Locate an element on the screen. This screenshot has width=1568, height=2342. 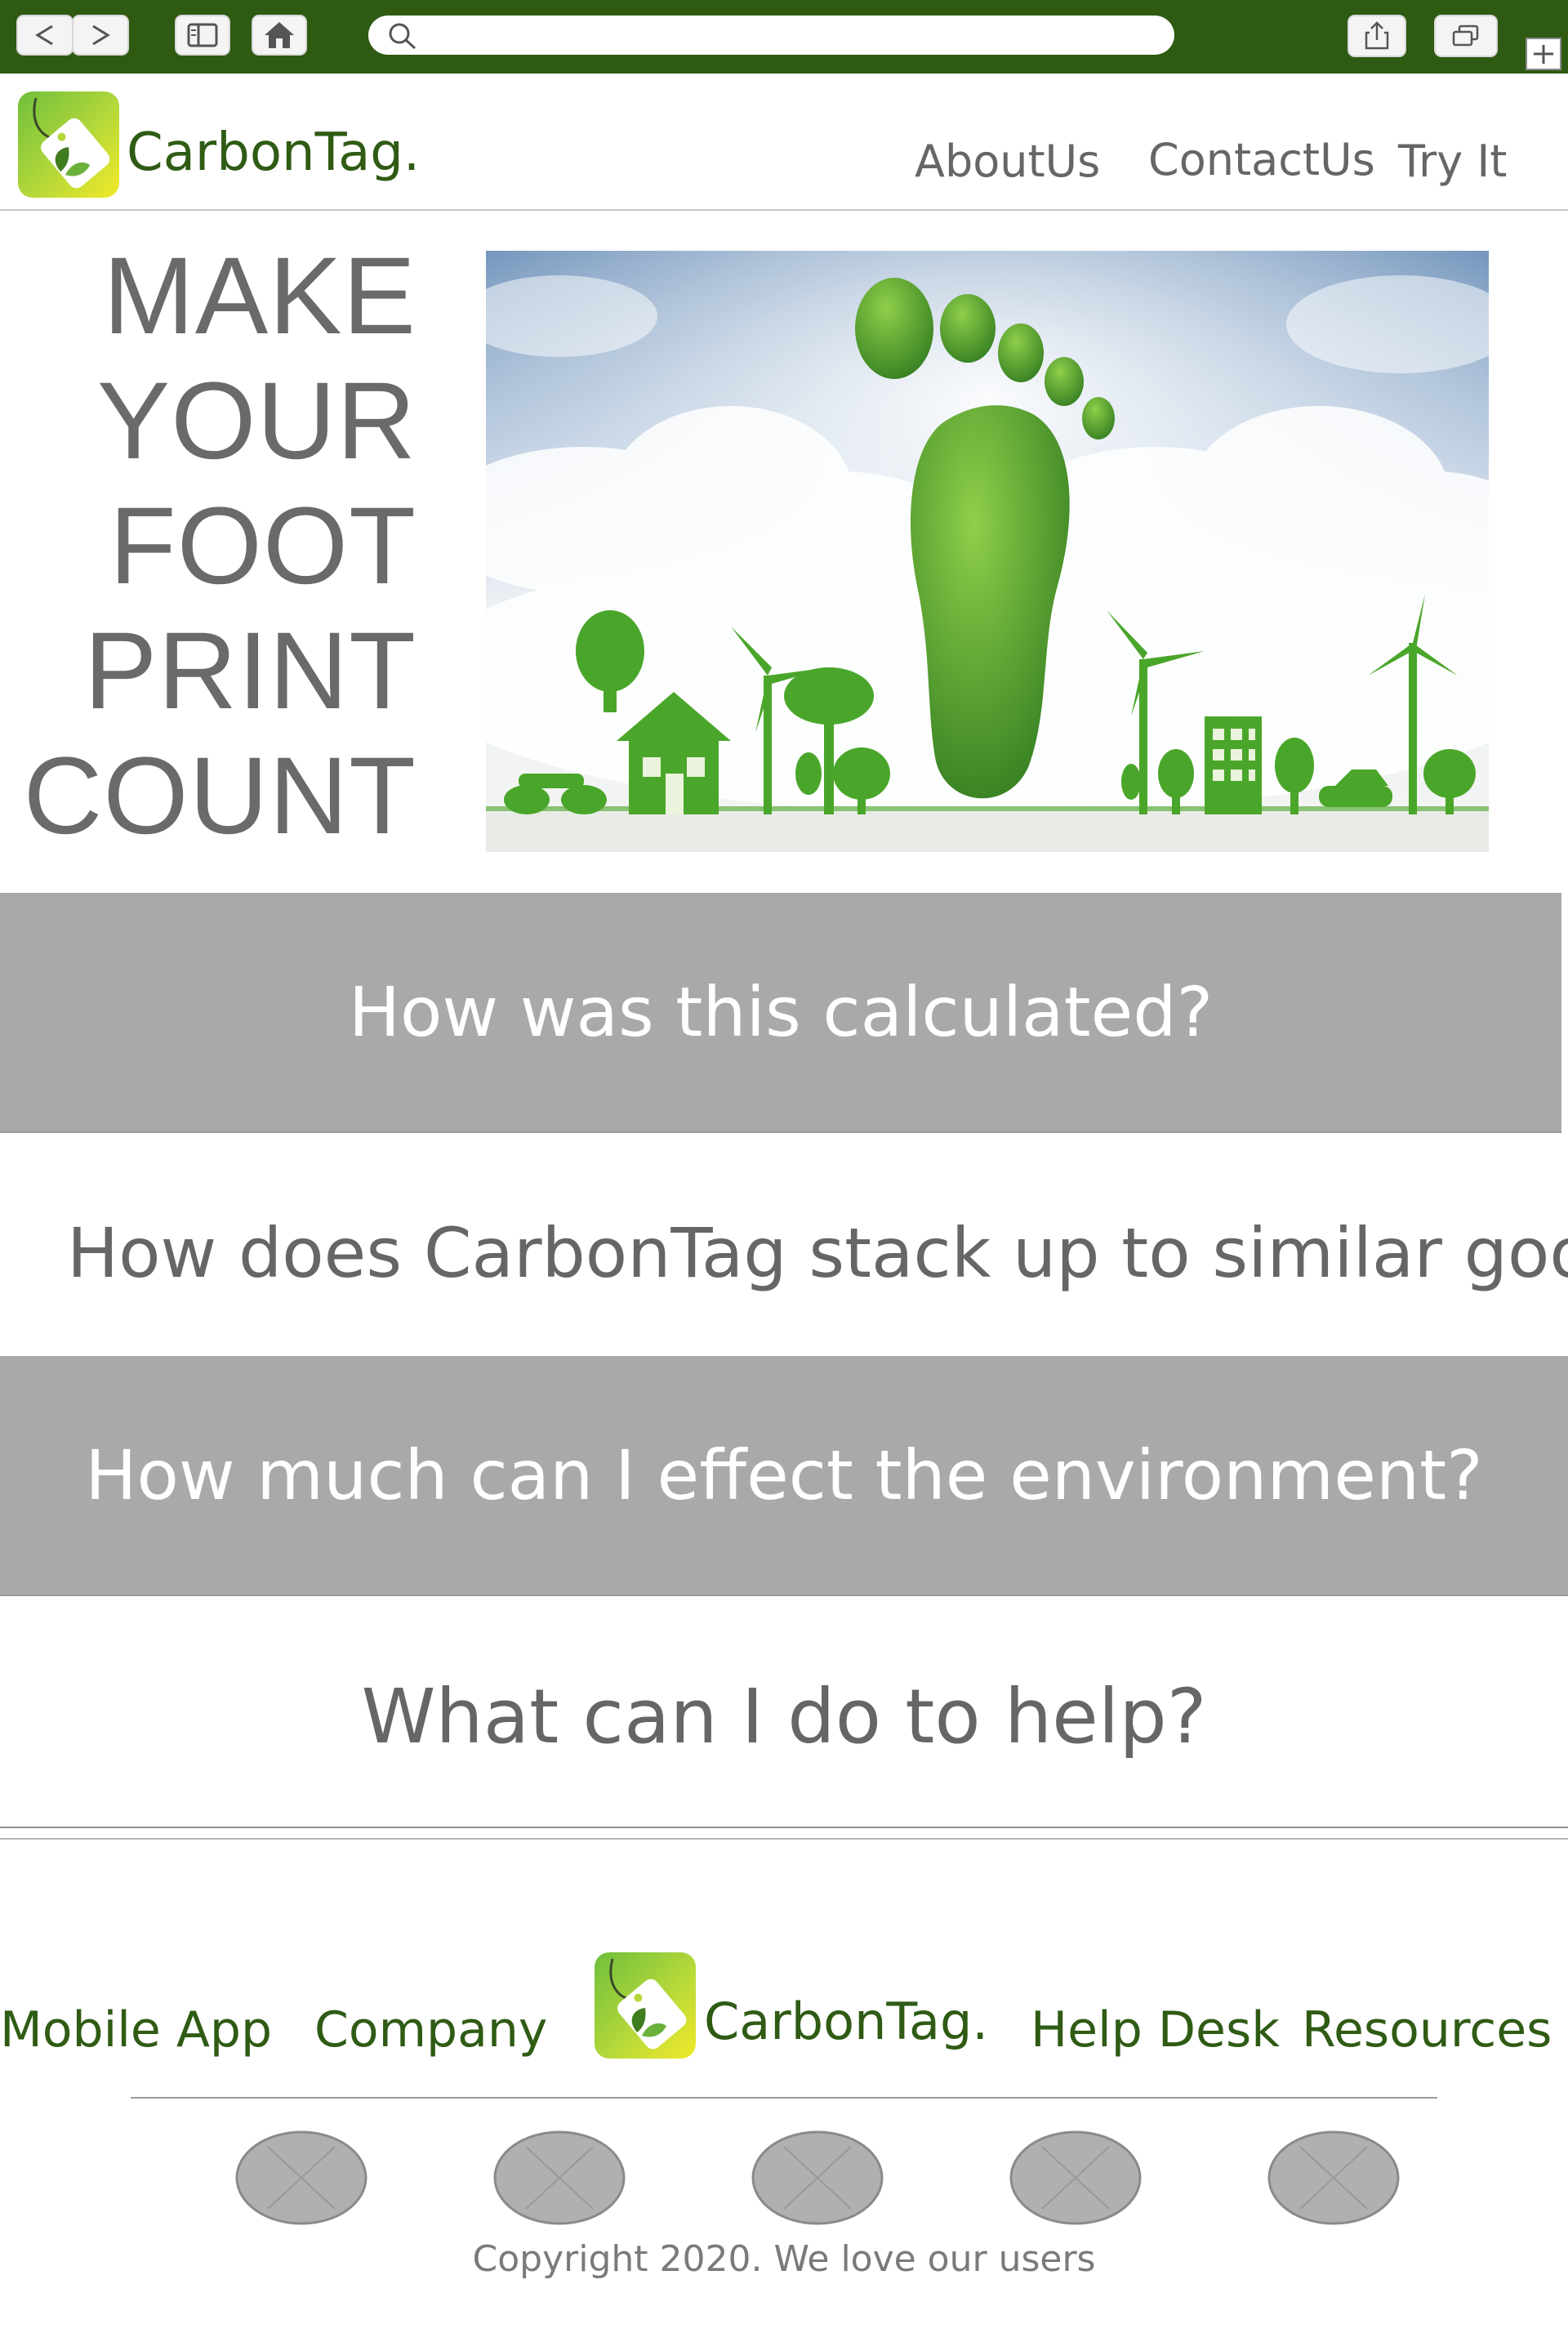
chevron-left-icon is located at coordinates (44, 35).